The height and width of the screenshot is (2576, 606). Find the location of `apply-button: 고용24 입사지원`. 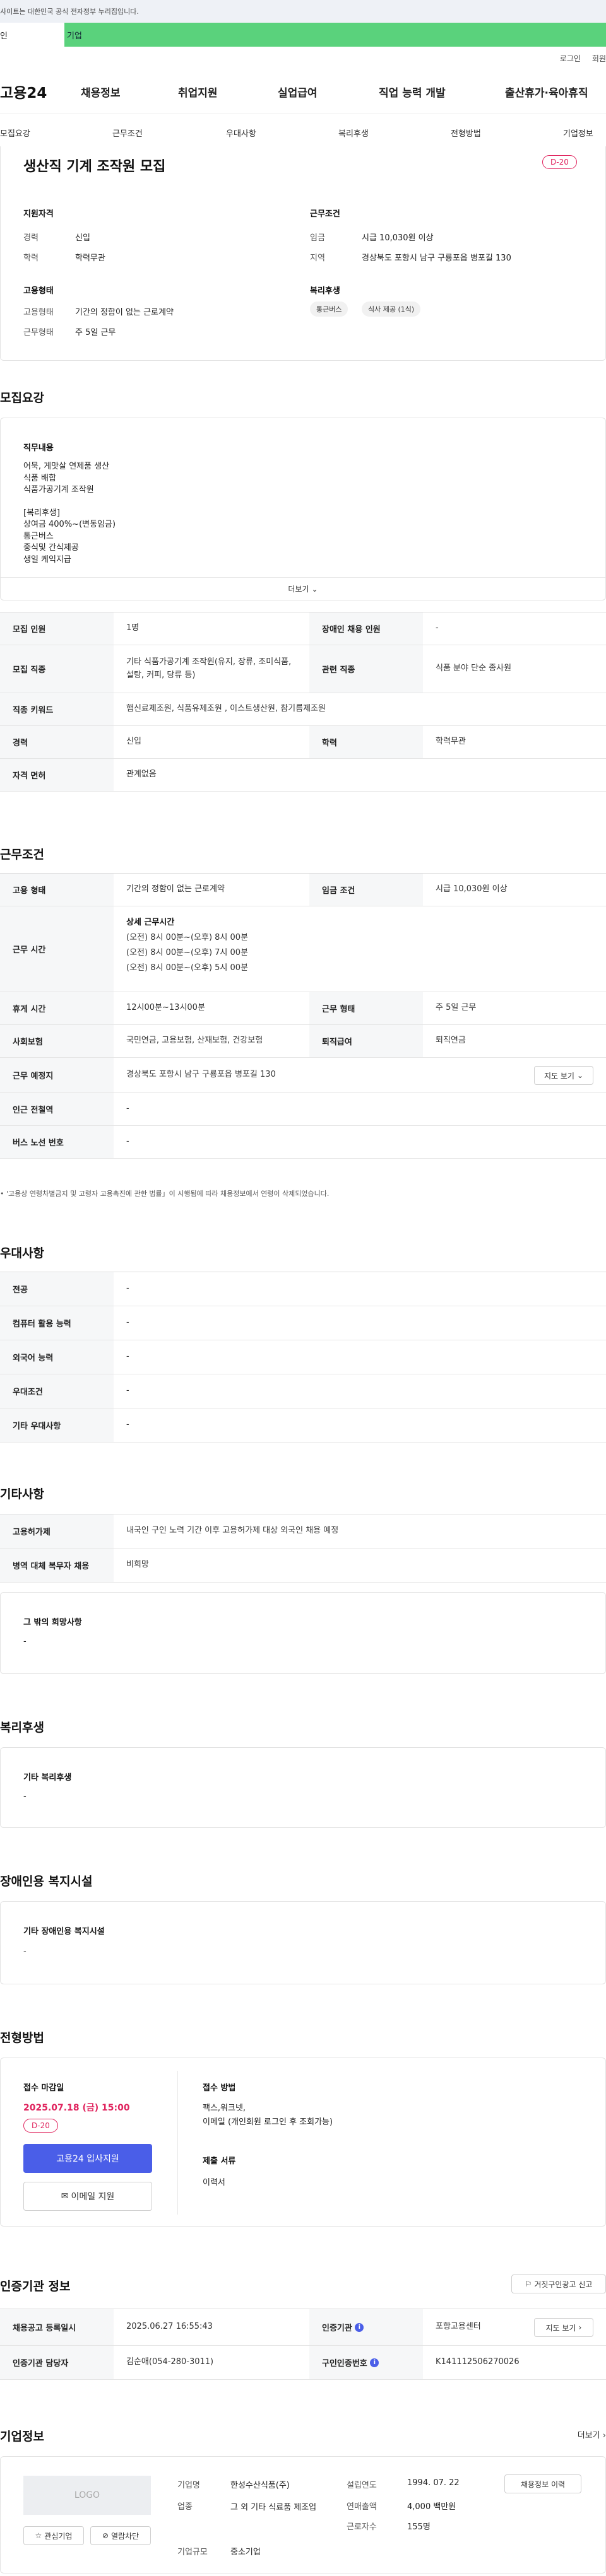

apply-button: 고용24 입사지원 is located at coordinates (87, 2158).